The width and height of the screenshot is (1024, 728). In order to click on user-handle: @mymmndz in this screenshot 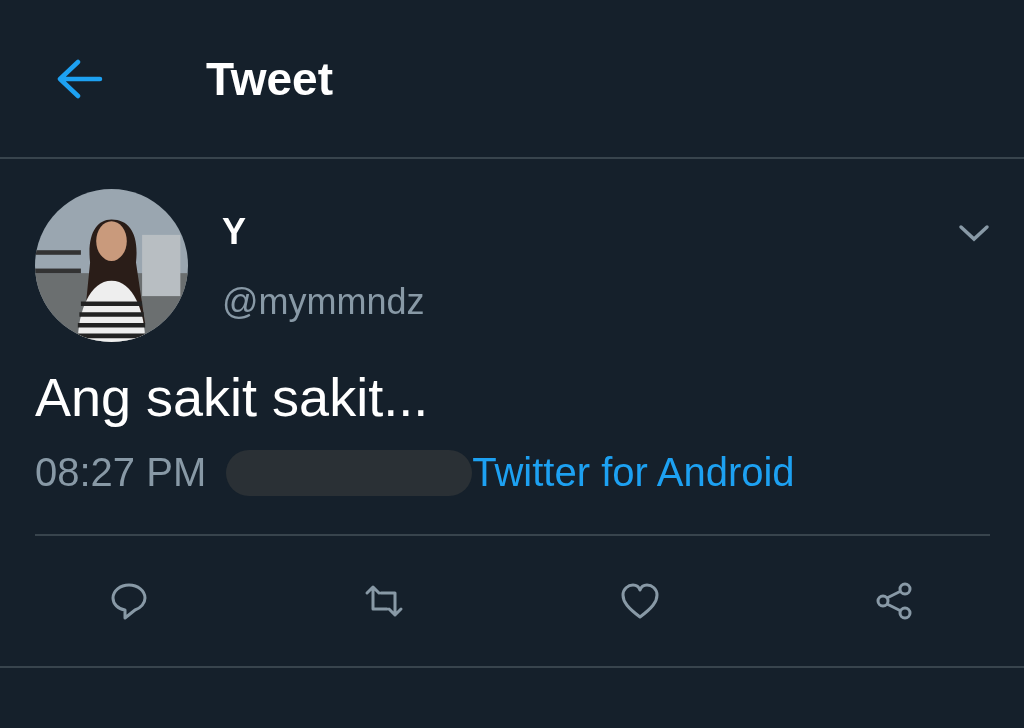, I will do `click(324, 302)`.